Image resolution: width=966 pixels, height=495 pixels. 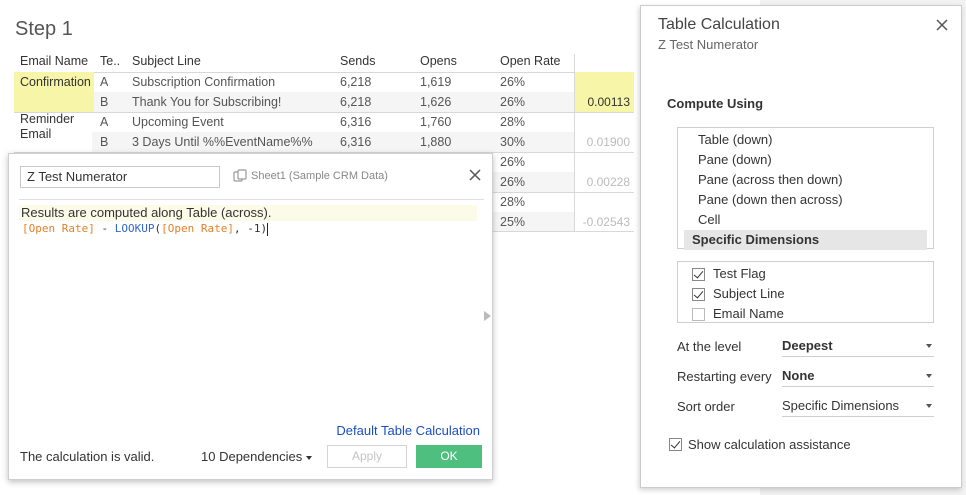 What do you see at coordinates (604, 102) in the screenshot?
I see `calc-cell: 0.00113` at bounding box center [604, 102].